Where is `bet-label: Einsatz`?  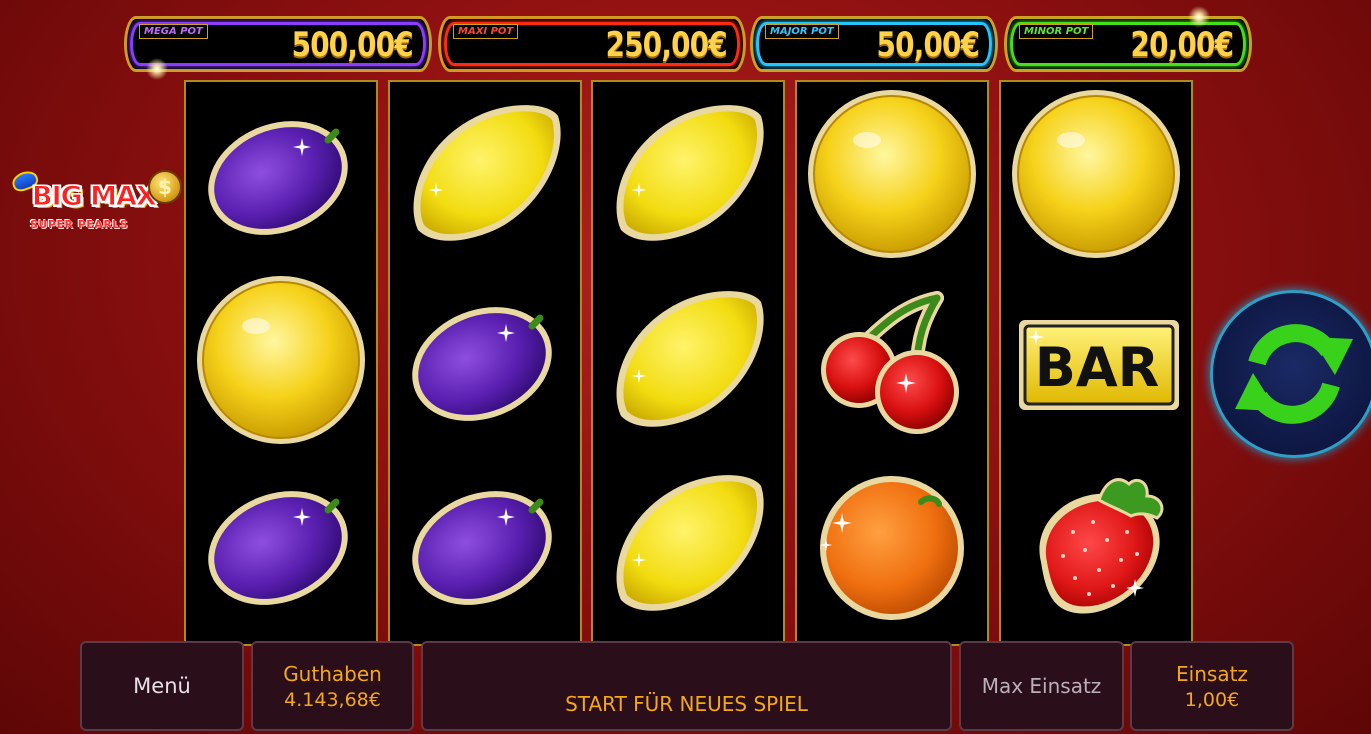
bet-label: Einsatz is located at coordinates (1212, 674).